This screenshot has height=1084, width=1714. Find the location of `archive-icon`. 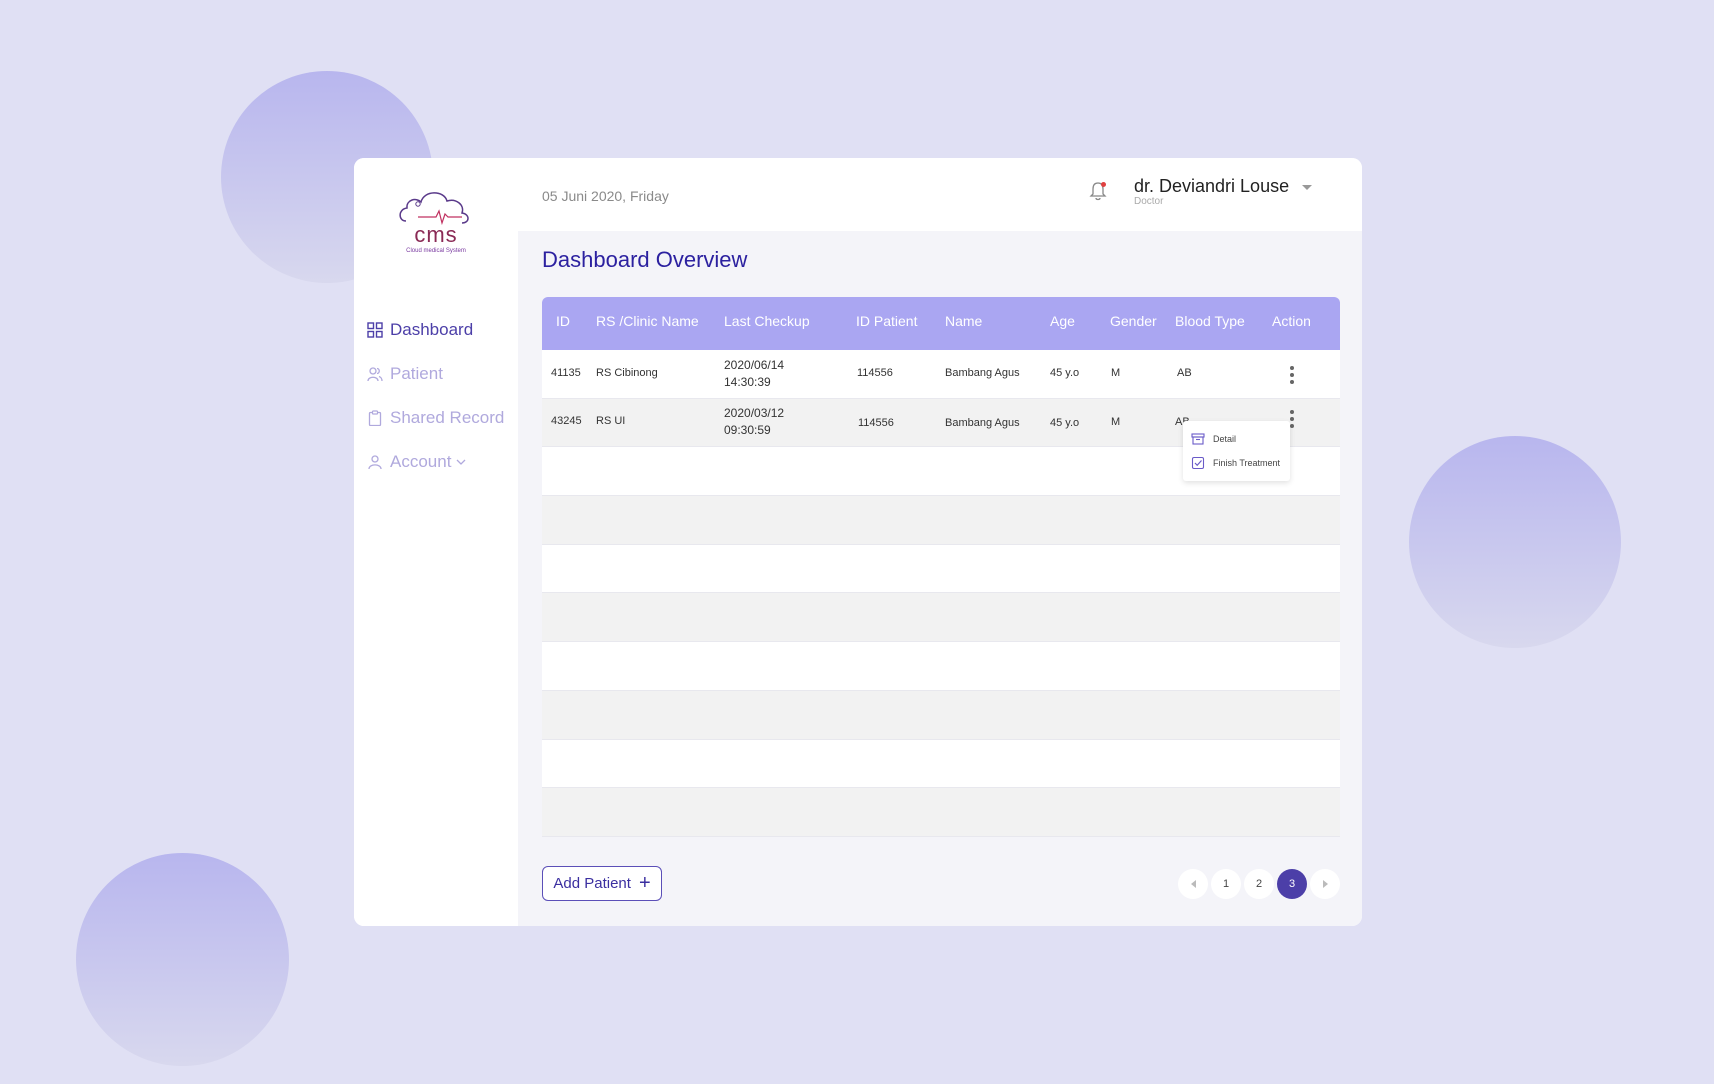

archive-icon is located at coordinates (1198, 439).